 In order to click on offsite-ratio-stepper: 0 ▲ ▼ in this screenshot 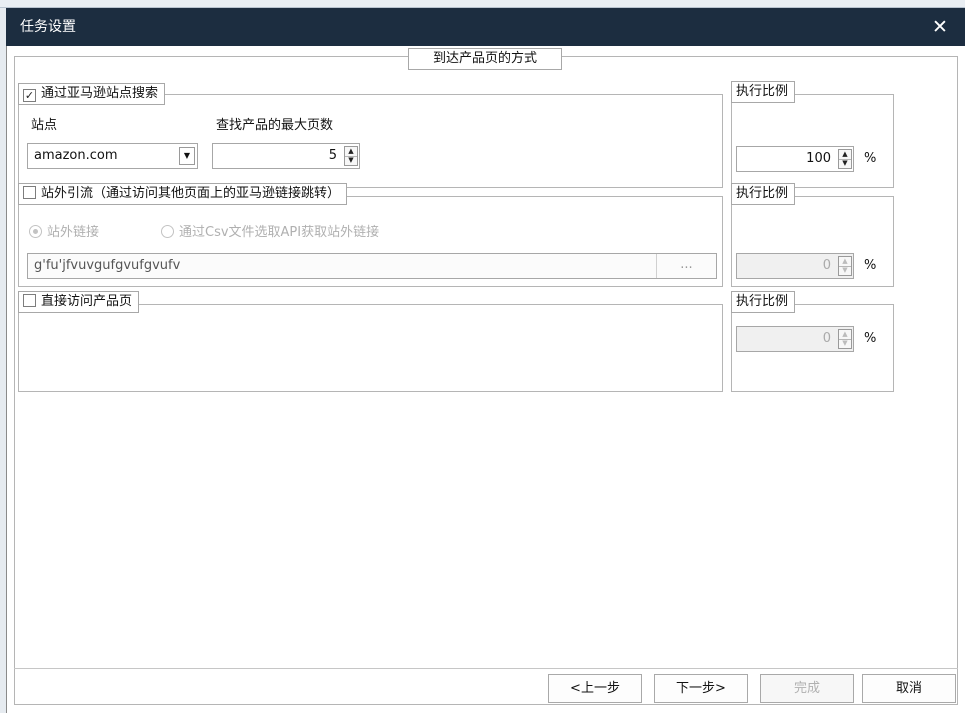, I will do `click(795, 266)`.